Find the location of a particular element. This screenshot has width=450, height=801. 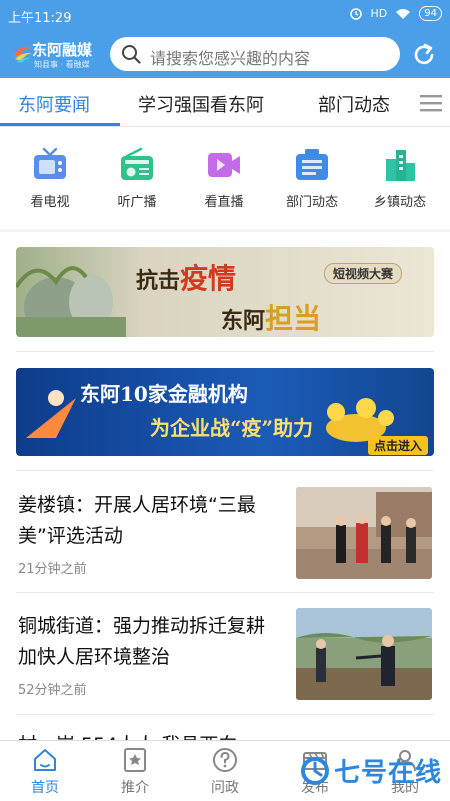

watermark-text: 七号在线 is located at coordinates (388, 773).